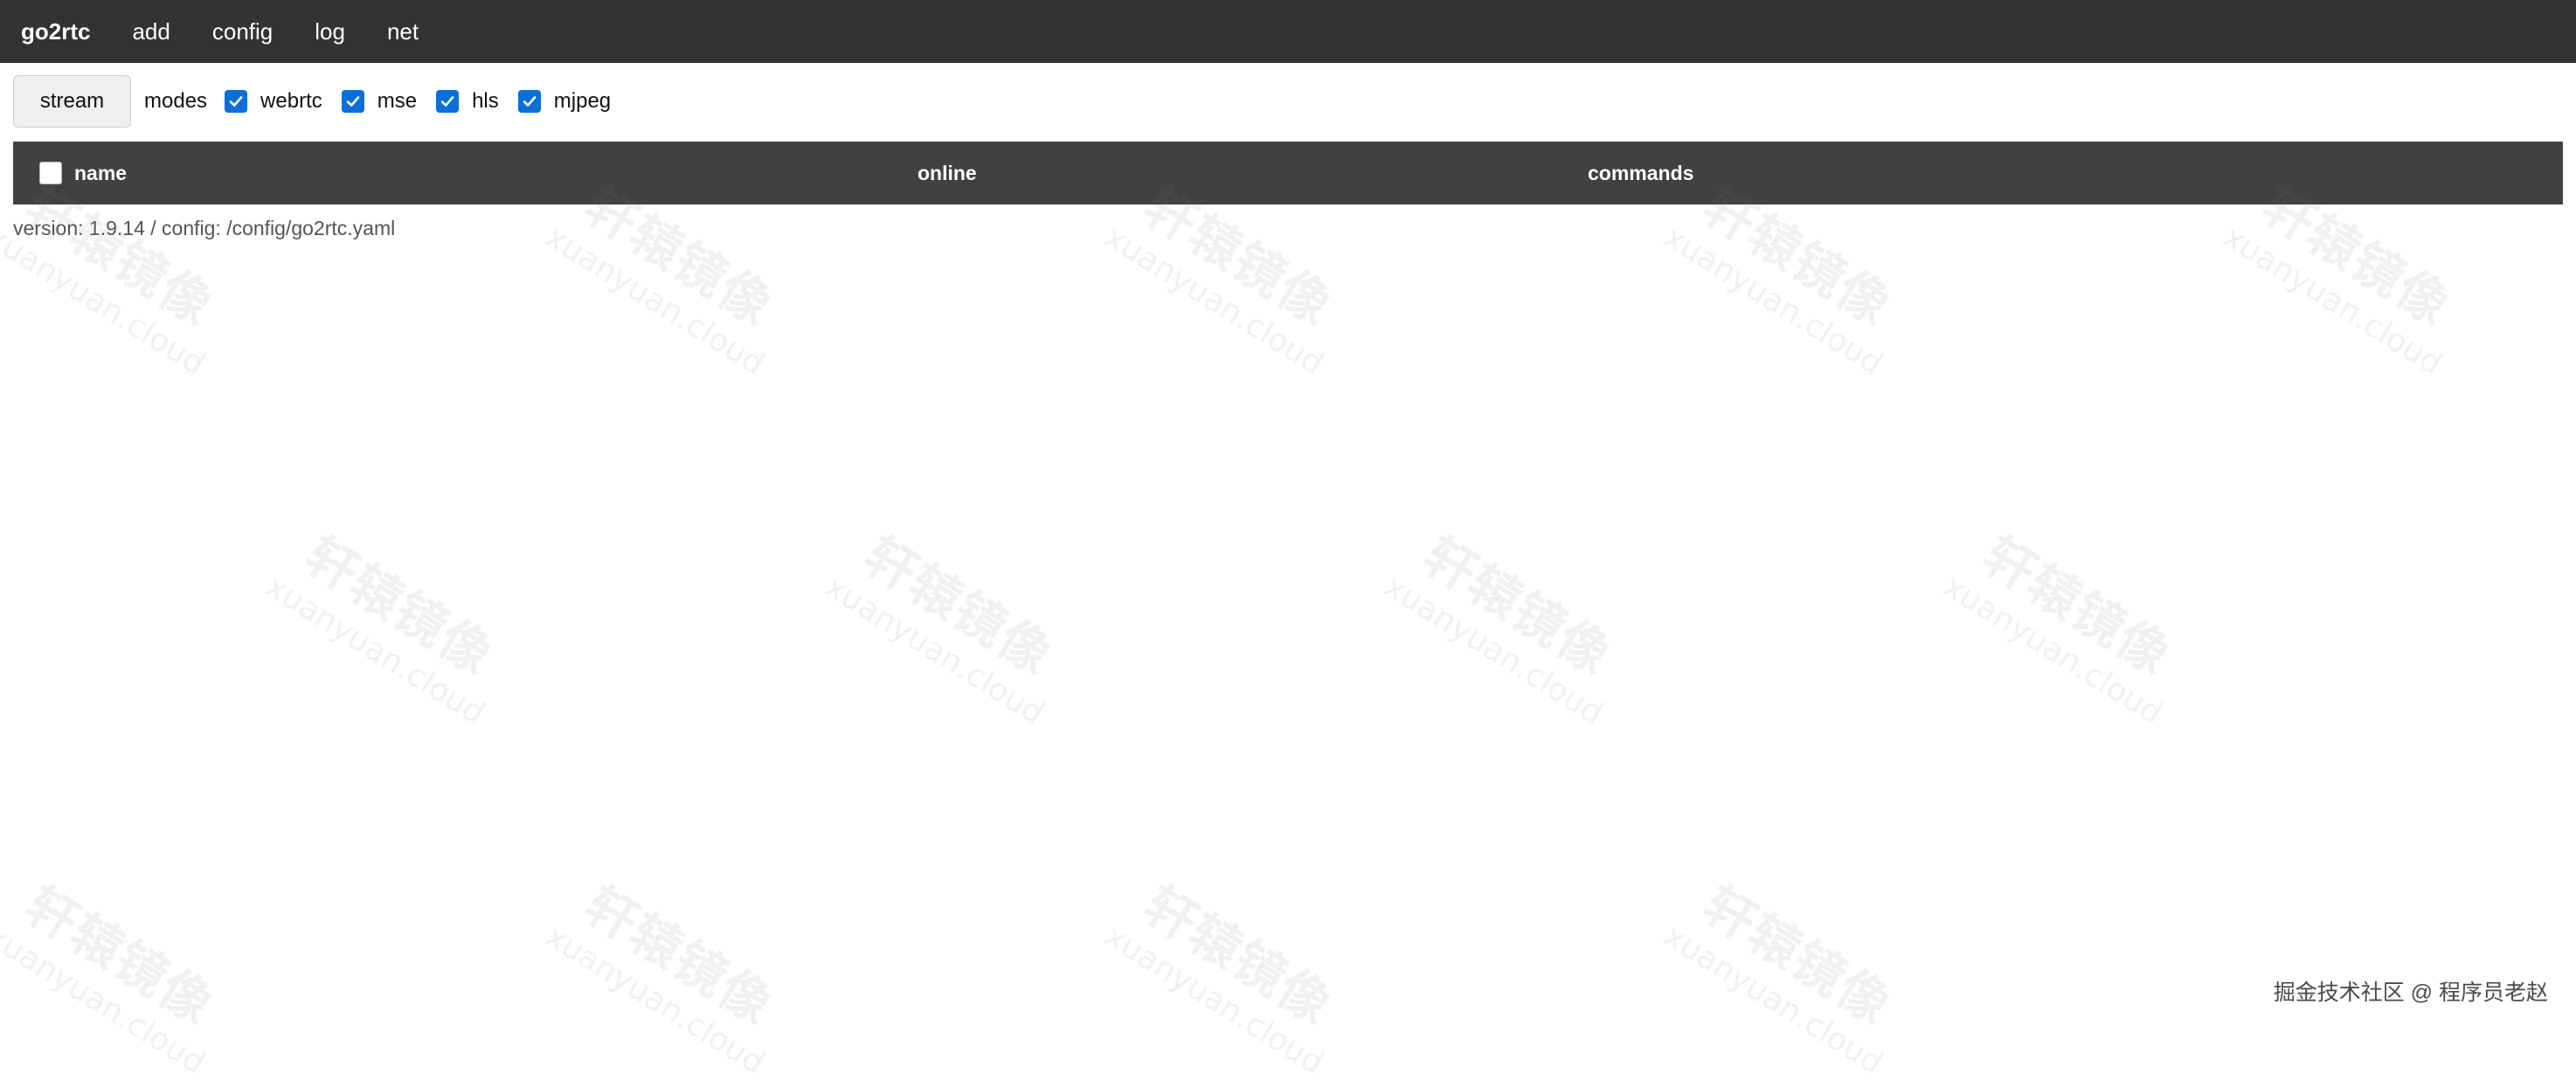 The image size is (2576, 1081). What do you see at coordinates (72, 101) in the screenshot?
I see `stream-button: stream` at bounding box center [72, 101].